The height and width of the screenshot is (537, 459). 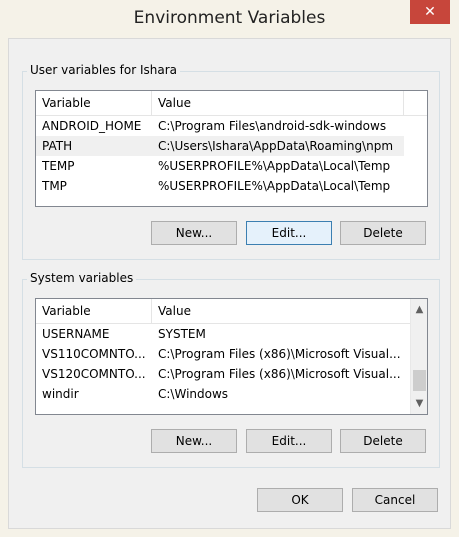 What do you see at coordinates (76, 334) in the screenshot?
I see `variable-name: USERNAME` at bounding box center [76, 334].